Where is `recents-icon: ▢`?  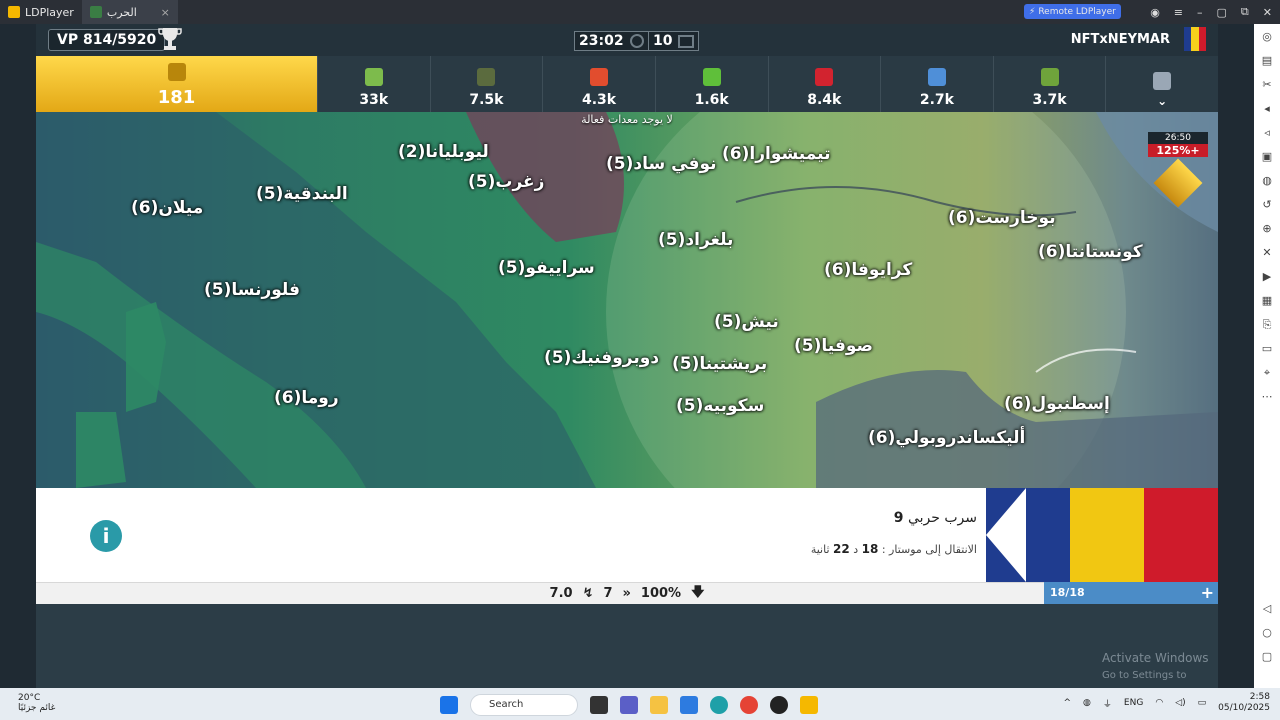
recents-icon: ▢ is located at coordinates (1267, 658).